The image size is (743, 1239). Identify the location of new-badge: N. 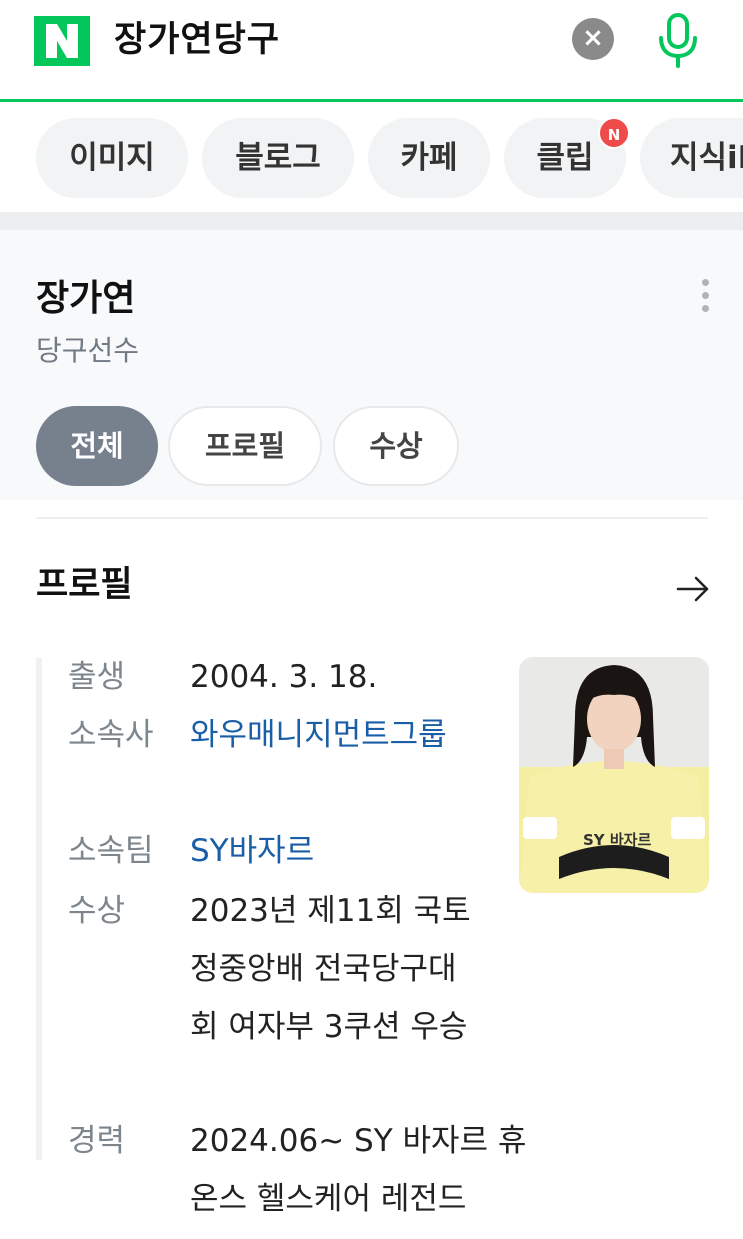
(614, 133).